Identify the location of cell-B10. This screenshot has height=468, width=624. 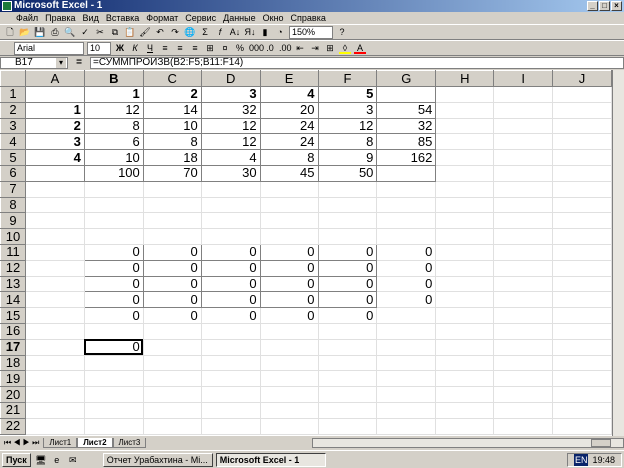
(114, 236).